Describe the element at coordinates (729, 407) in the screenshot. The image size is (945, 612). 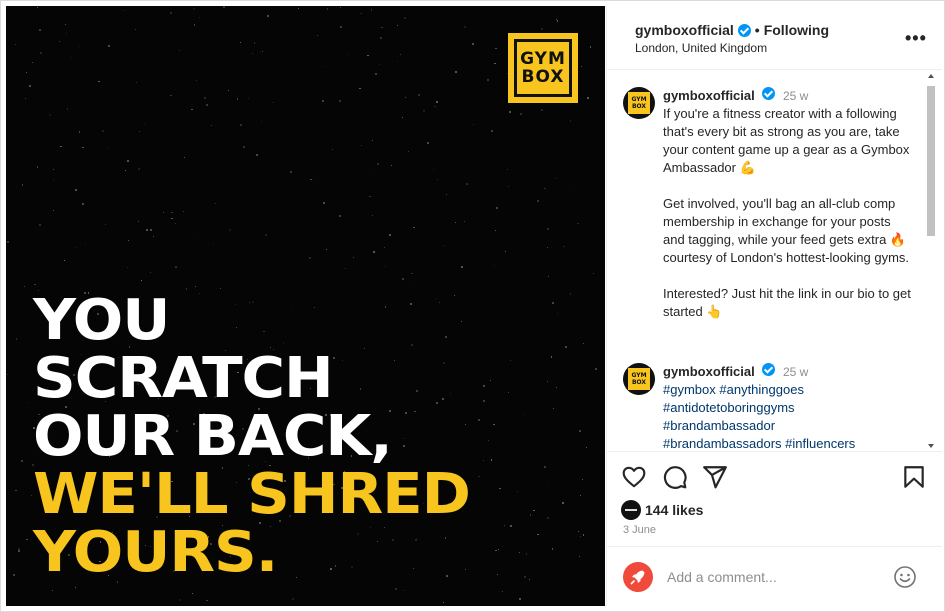
I see `hashtag-link: #antidotetoboringgyms` at that location.